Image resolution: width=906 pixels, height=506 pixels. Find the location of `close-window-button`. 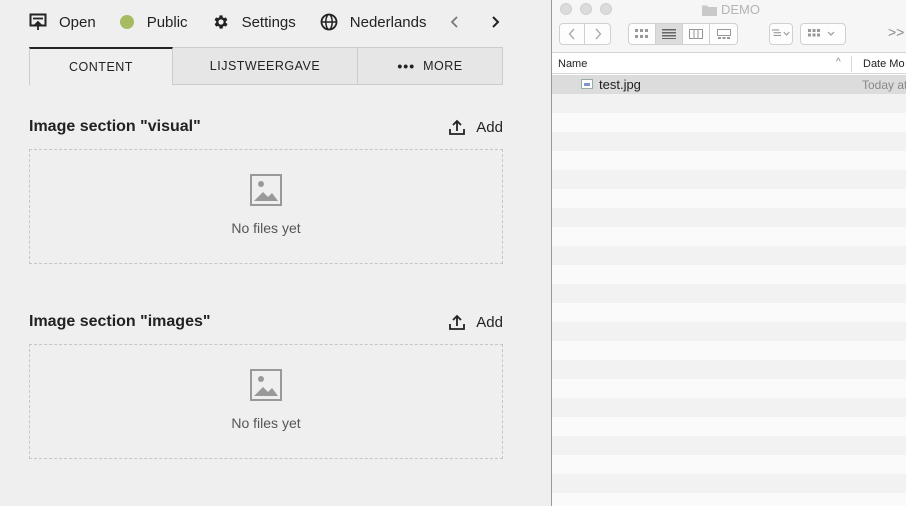

close-window-button is located at coordinates (566, 9).